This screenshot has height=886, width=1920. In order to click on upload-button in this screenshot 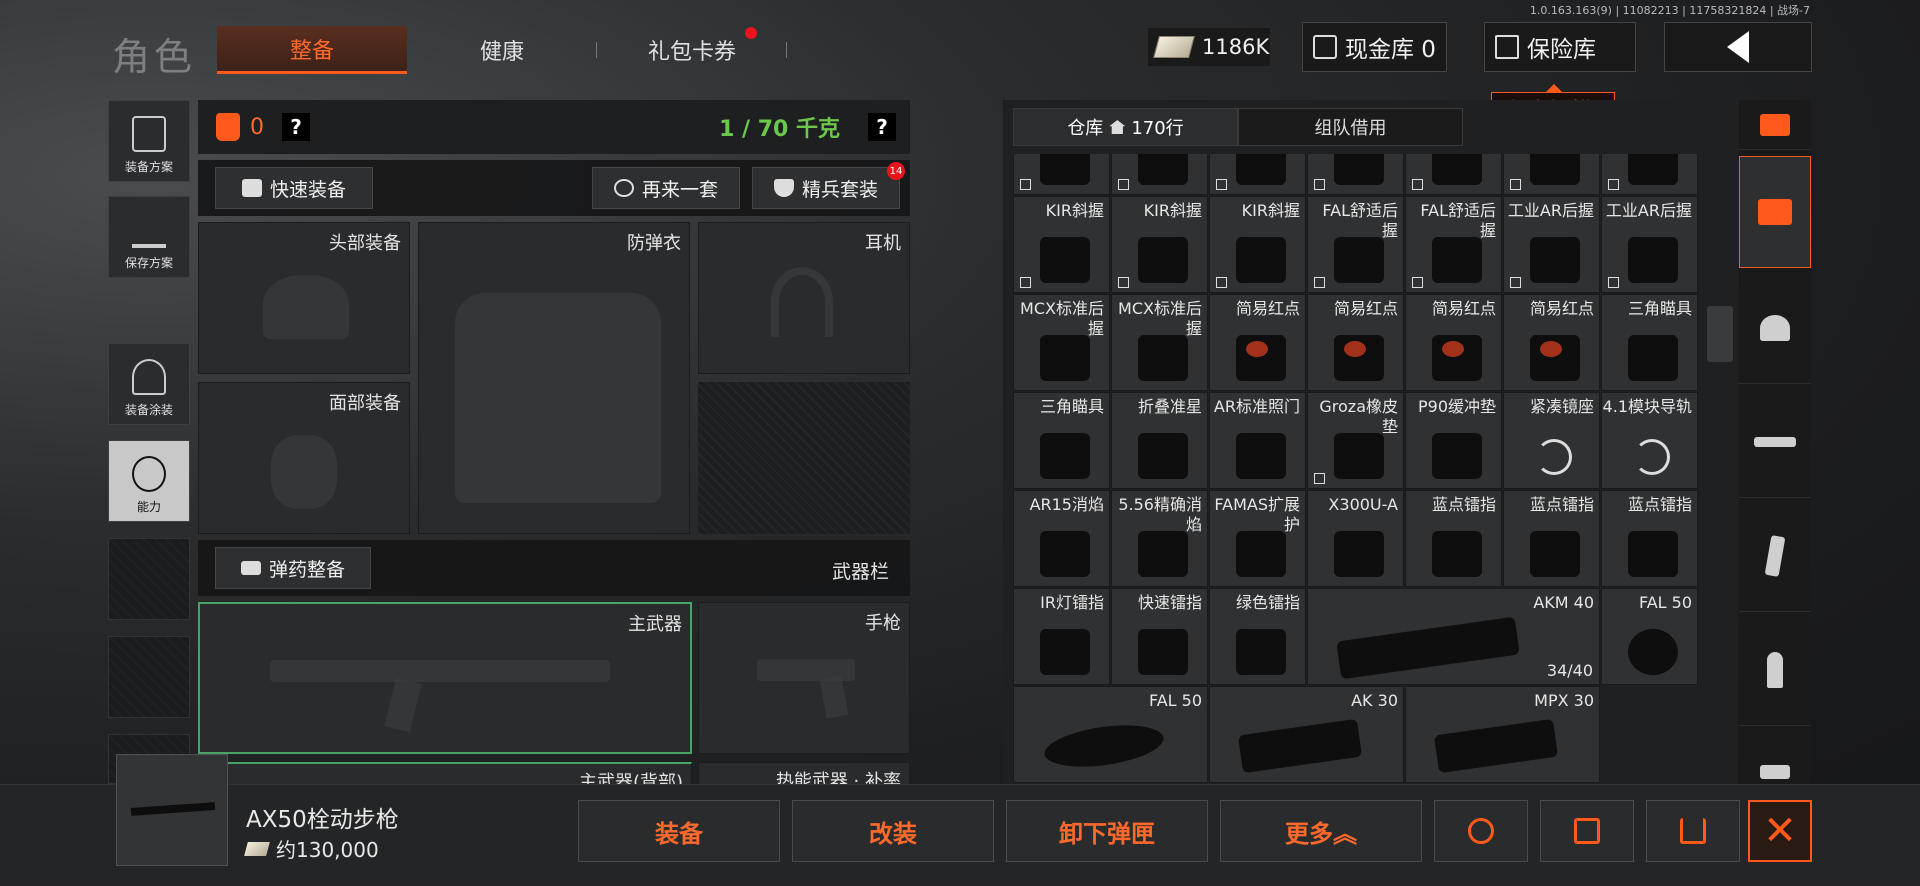, I will do `click(1693, 831)`.